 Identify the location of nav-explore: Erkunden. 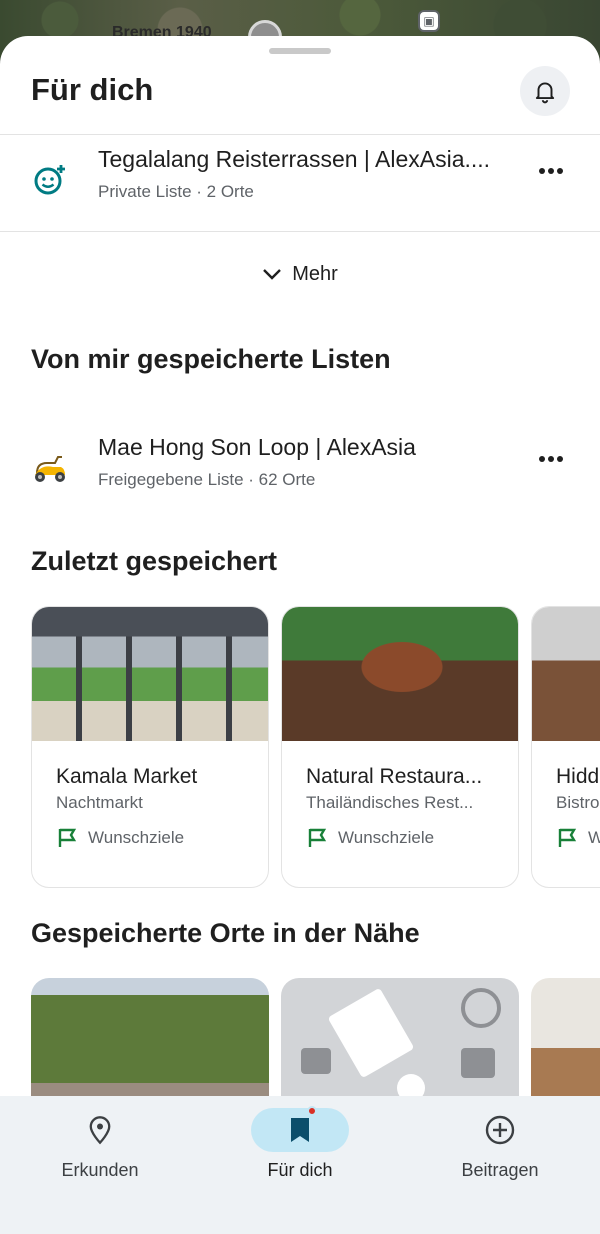
(100, 1151).